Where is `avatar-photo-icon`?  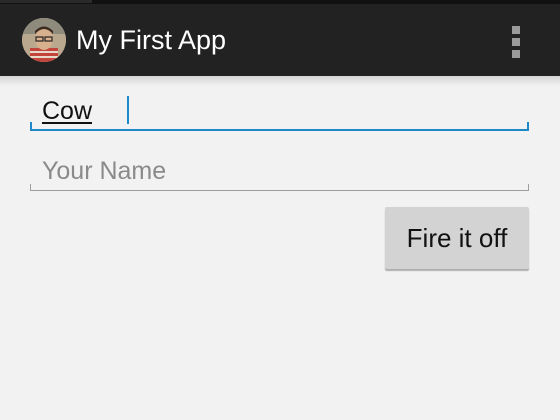
avatar-photo-icon is located at coordinates (44, 40).